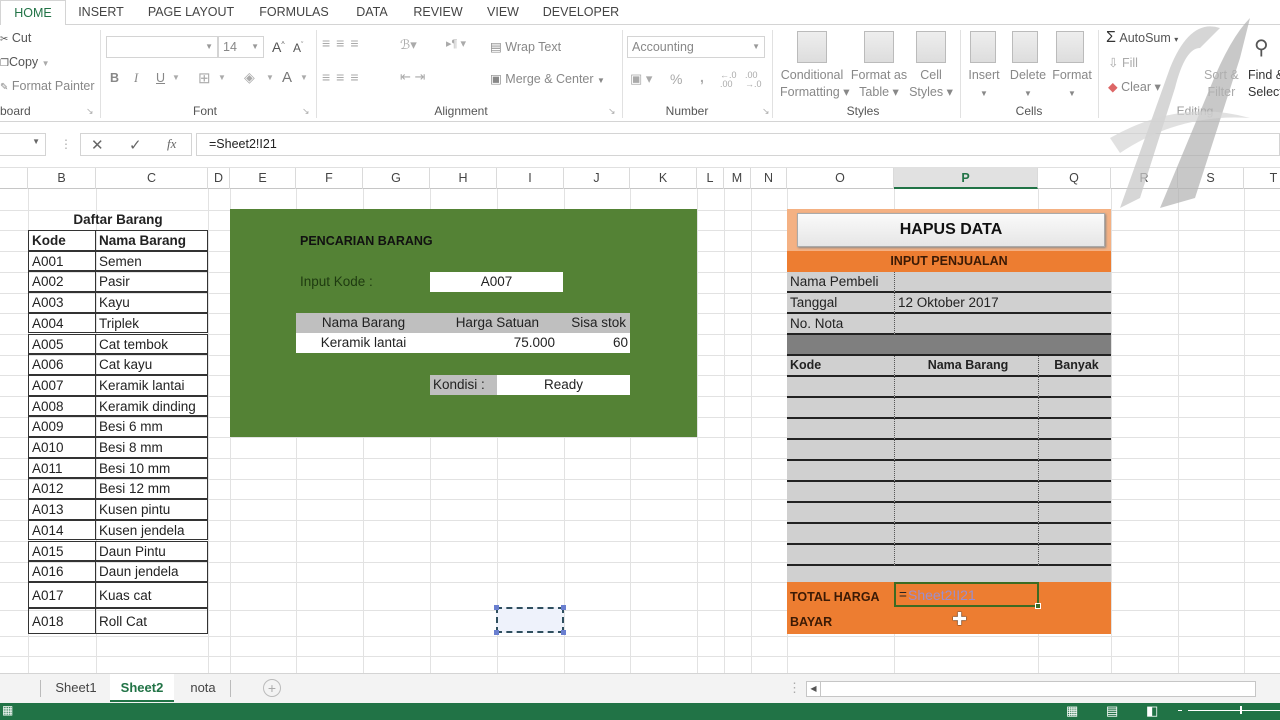  Describe the element at coordinates (1074, 178) in the screenshot. I see `column-header: Q` at that location.